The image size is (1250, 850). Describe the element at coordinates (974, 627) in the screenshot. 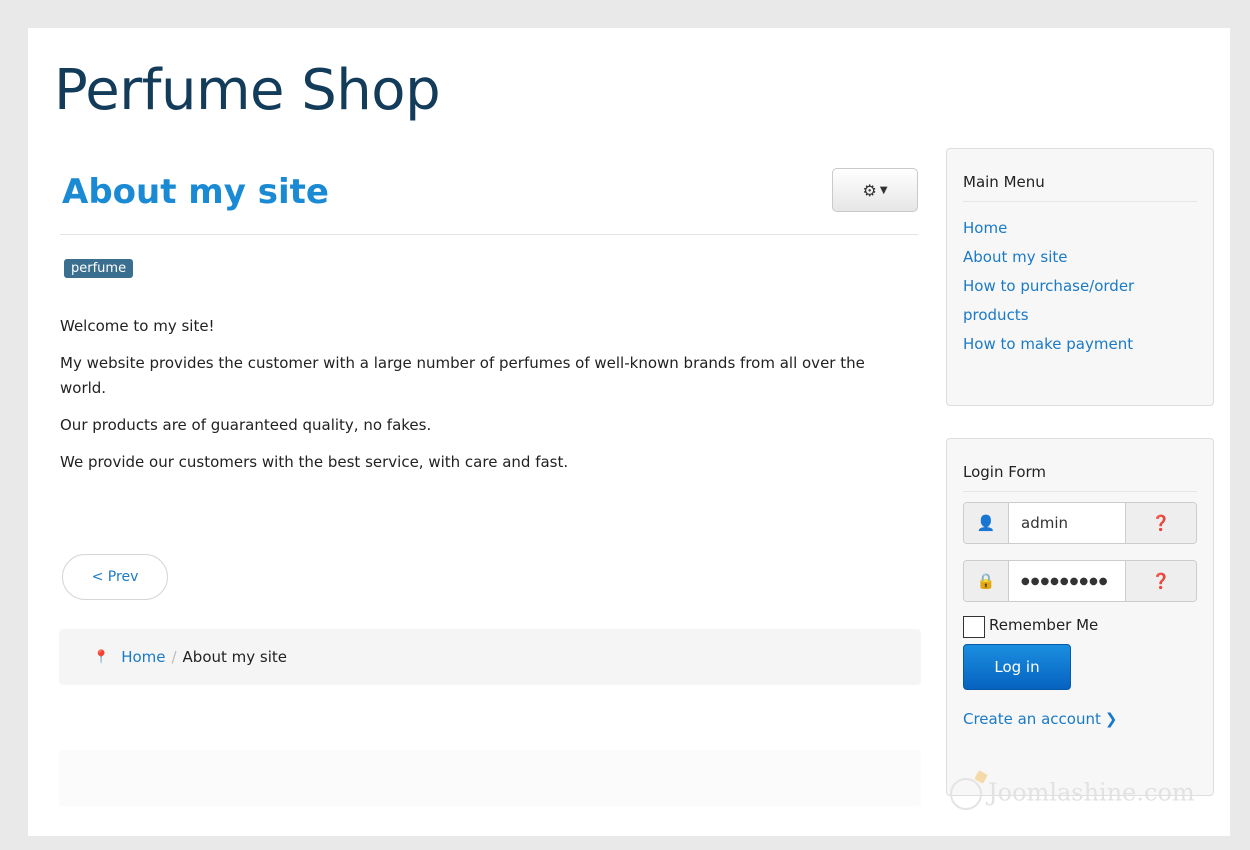

I see `remember-me-checkbox` at that location.